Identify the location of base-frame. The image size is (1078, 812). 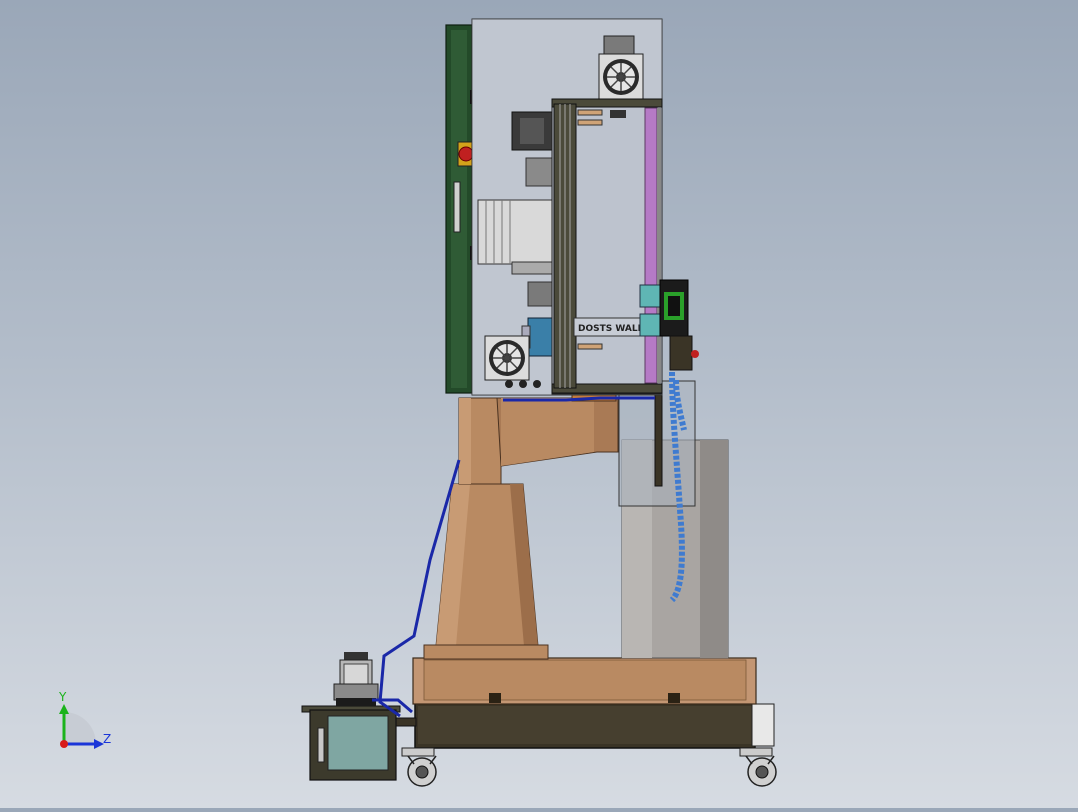
(585, 703).